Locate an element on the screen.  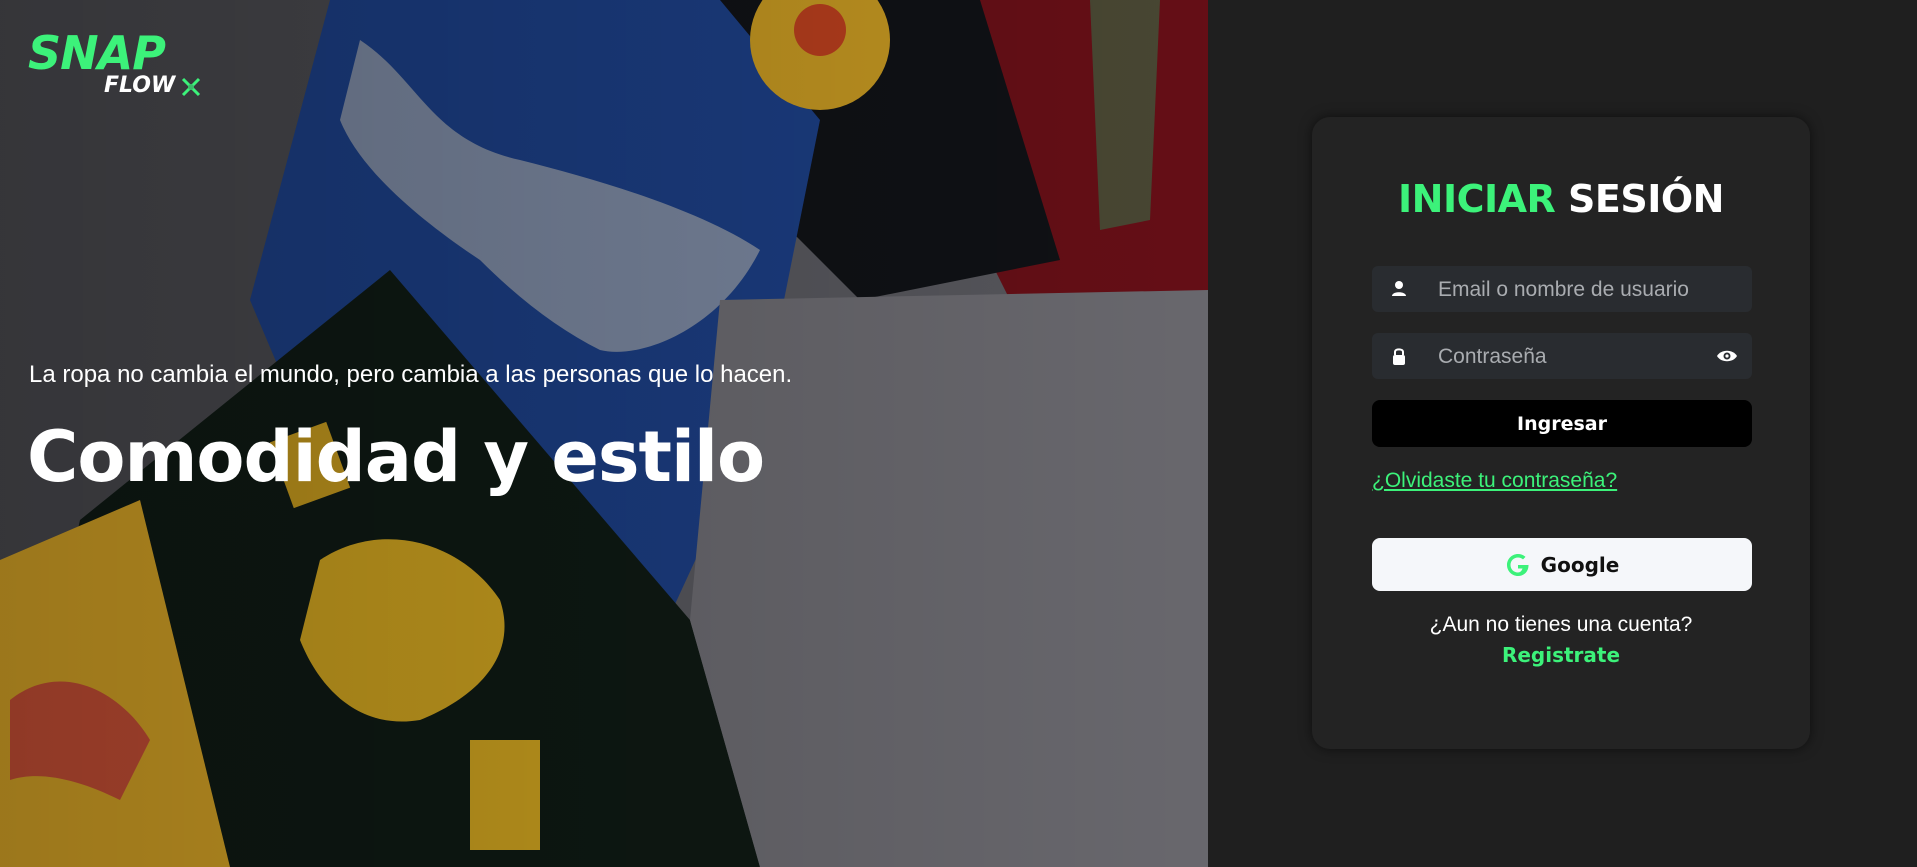
forgot-password-link: ¿Olvidaste tu contraseña? is located at coordinates (1494, 481).